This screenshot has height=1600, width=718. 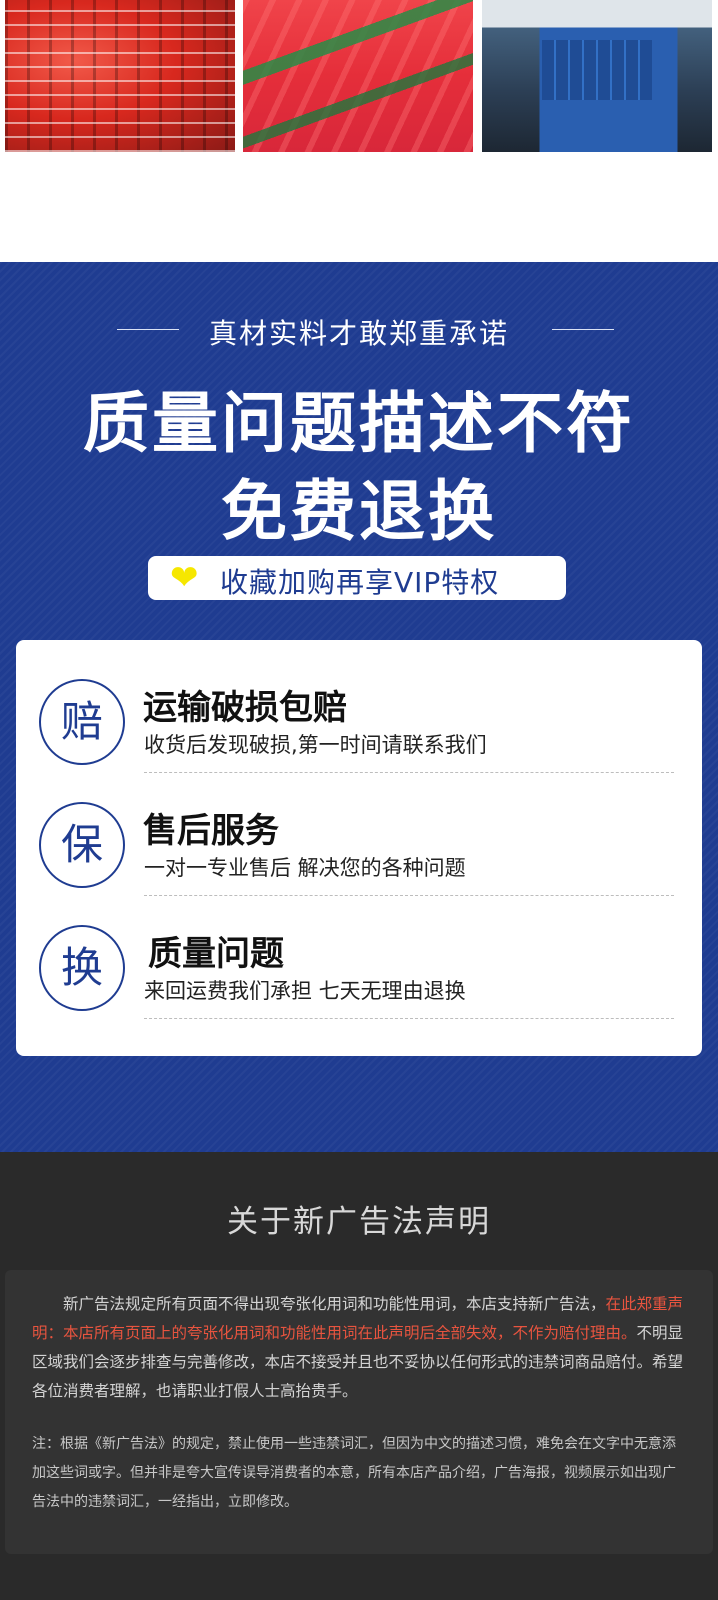 I want to click on legal-title: 关于新广告法声明, so click(x=359, y=1222).